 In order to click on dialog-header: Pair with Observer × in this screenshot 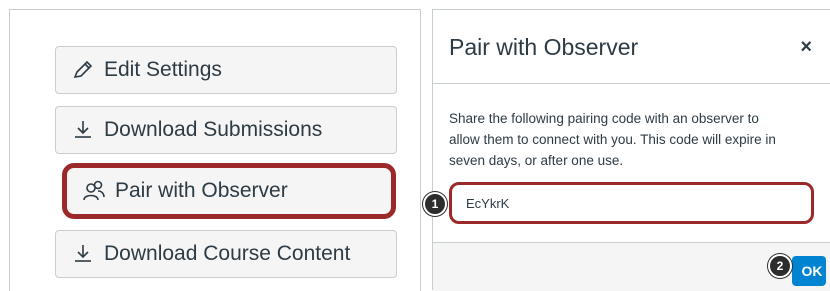, I will do `click(631, 47)`.